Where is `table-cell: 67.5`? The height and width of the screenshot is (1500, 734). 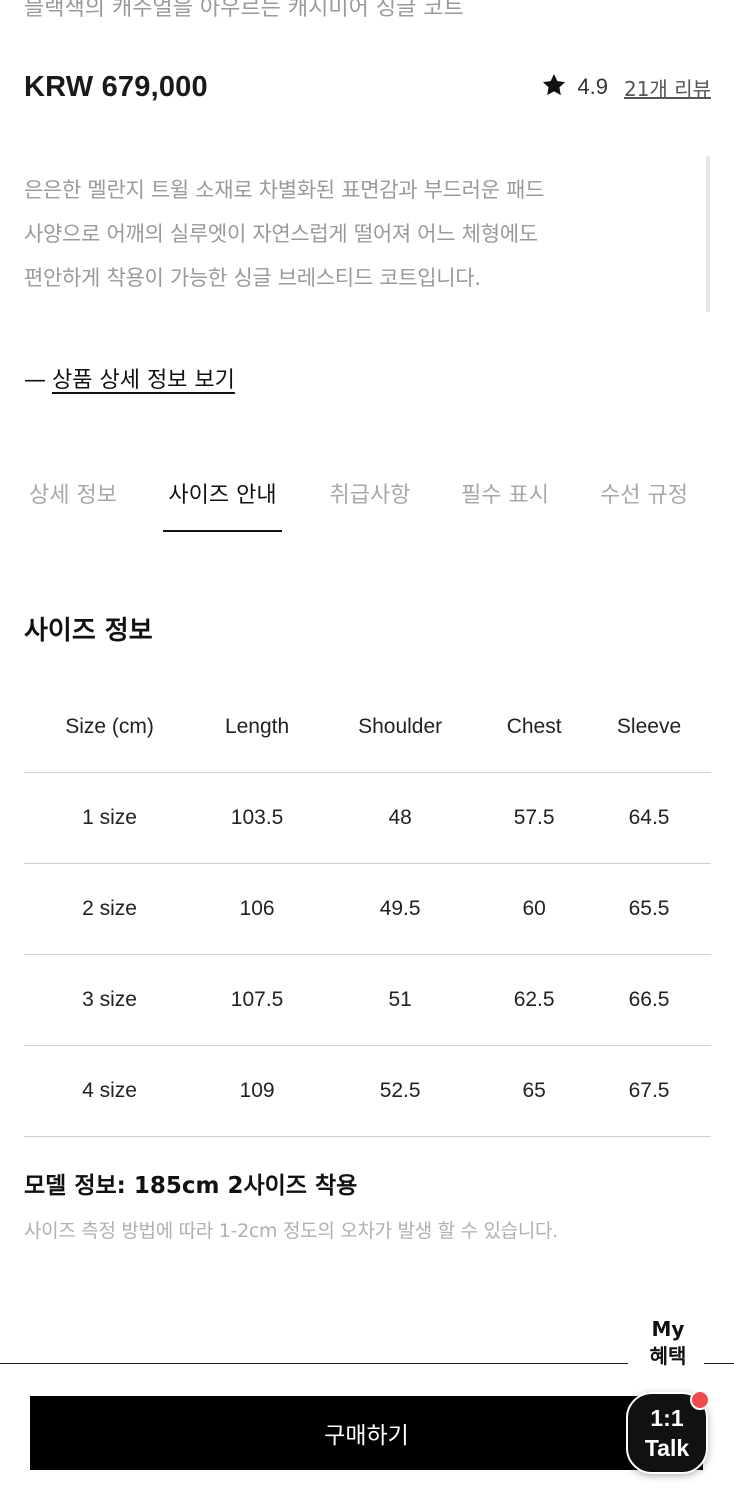
table-cell: 67.5 is located at coordinates (649, 1090).